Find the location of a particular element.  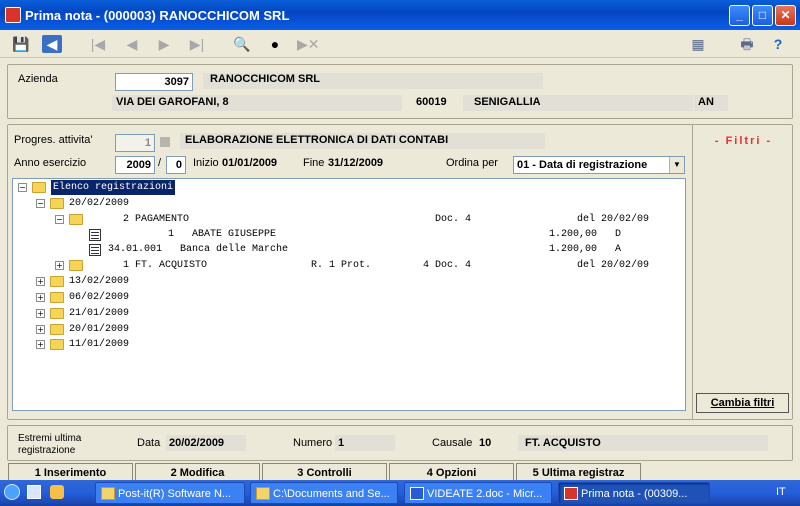

tree-node-date: 13/02/2009 is located at coordinates (99, 281).